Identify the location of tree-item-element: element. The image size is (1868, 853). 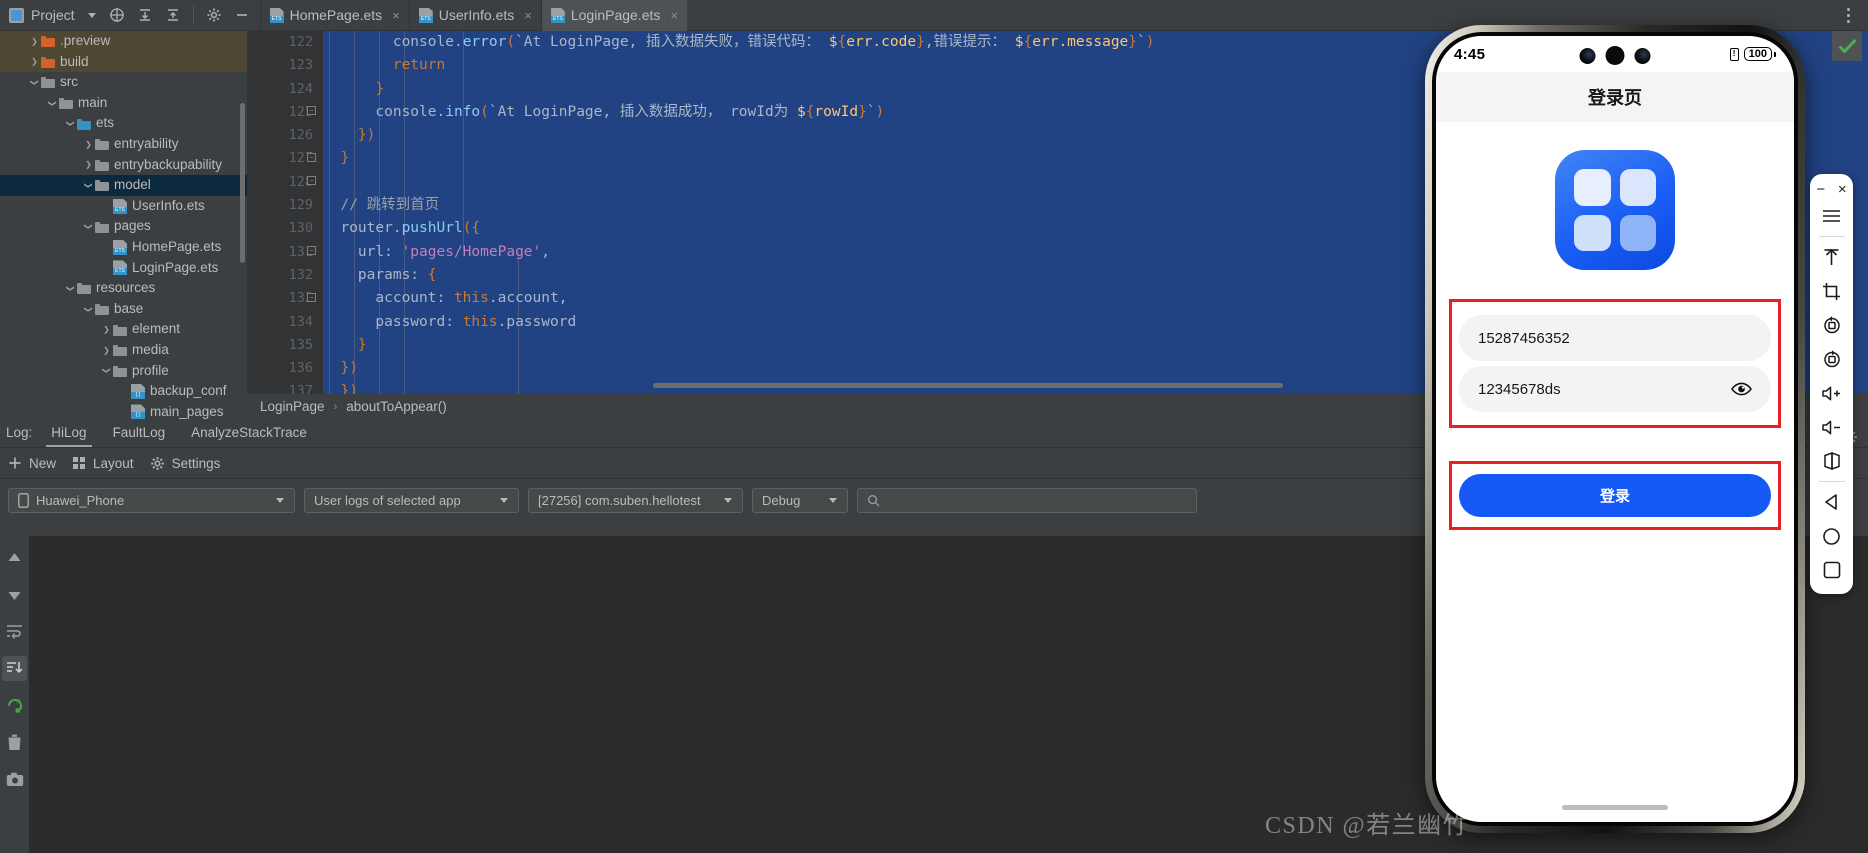
(123, 329).